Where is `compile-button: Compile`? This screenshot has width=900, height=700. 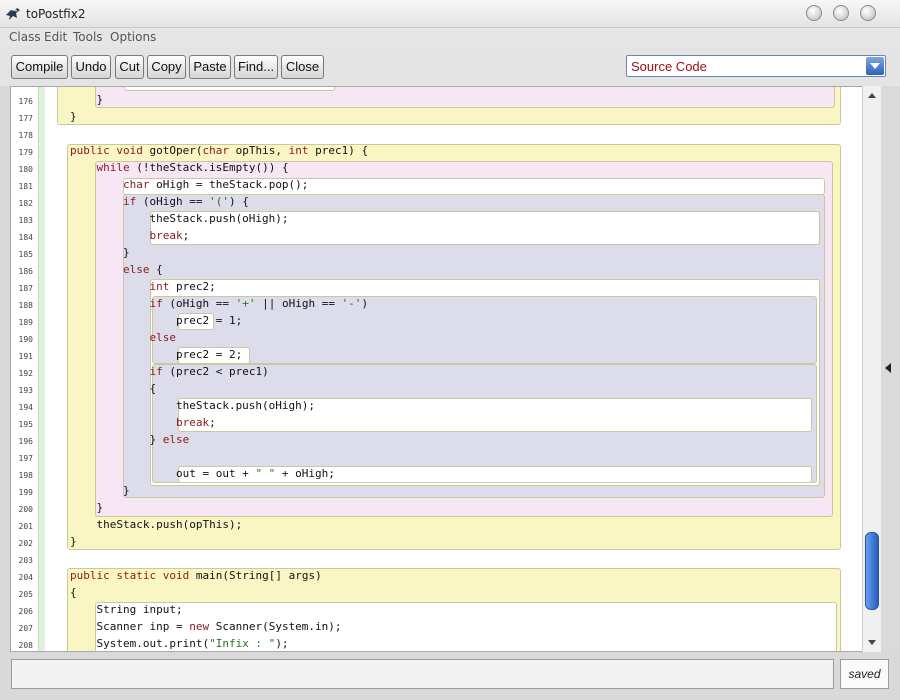
compile-button: Compile is located at coordinates (39, 67).